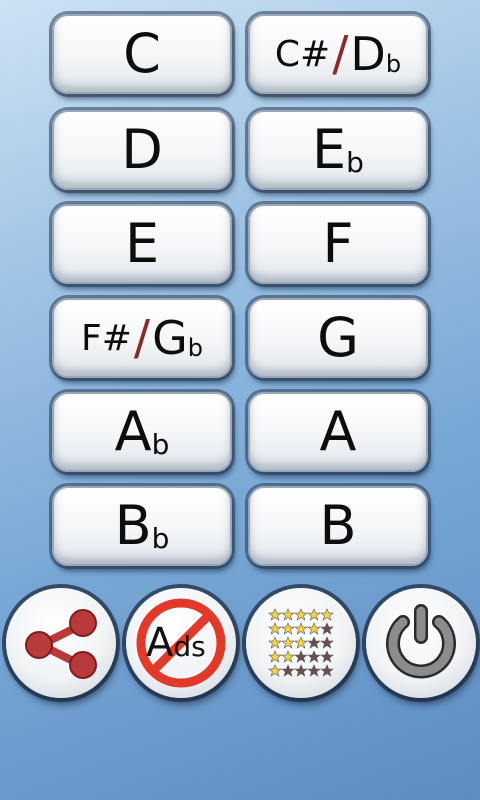  What do you see at coordinates (170, 338) in the screenshot?
I see `note-label-right: G` at bounding box center [170, 338].